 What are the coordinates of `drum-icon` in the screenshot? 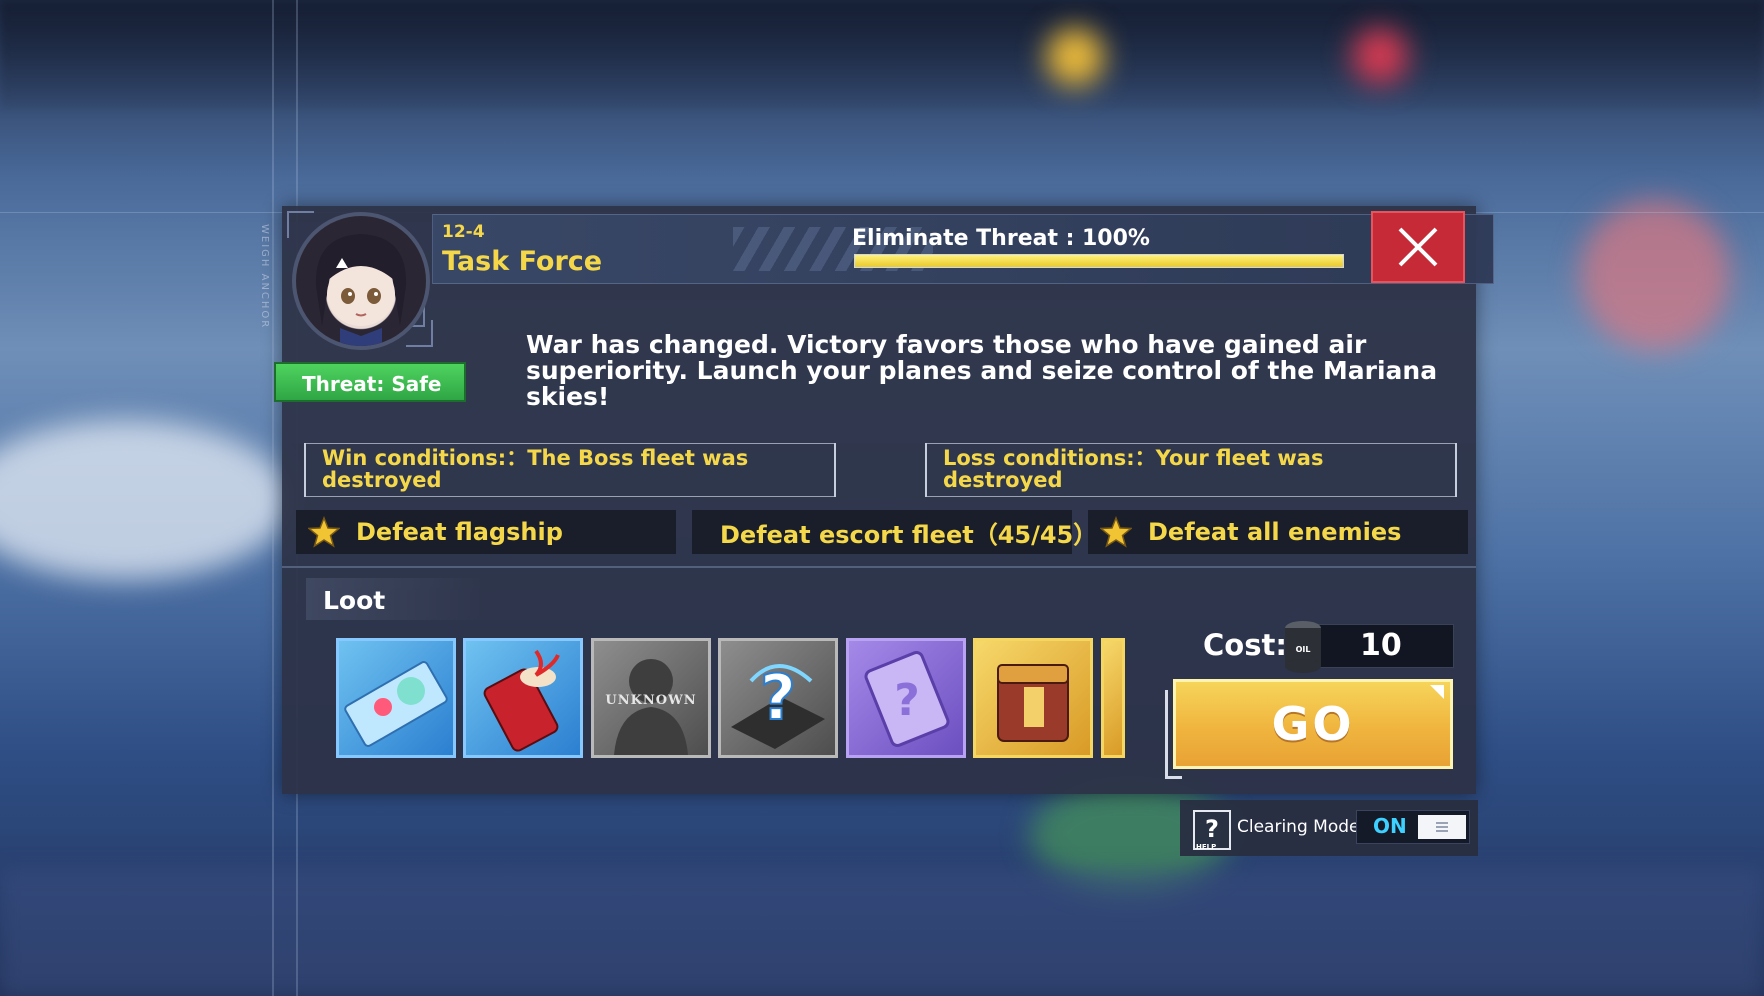 It's located at (521, 700).